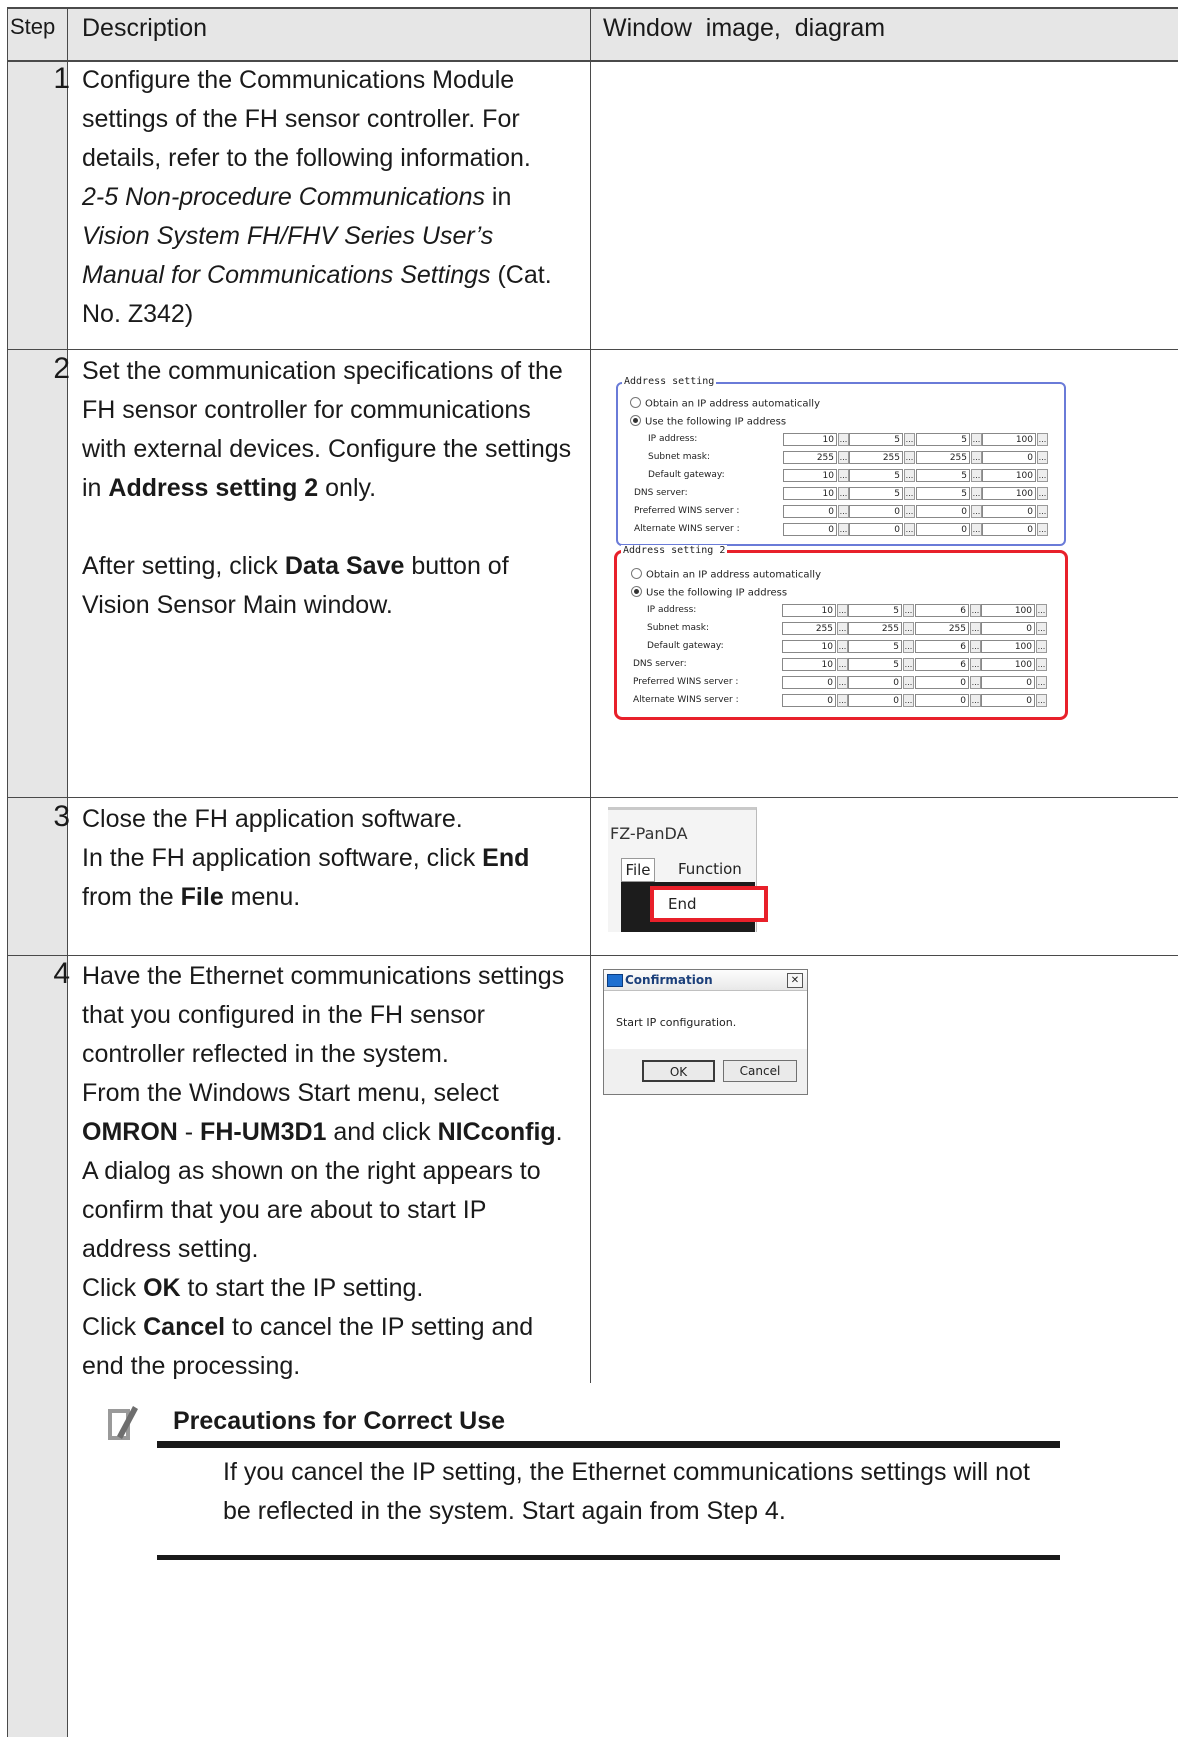 Image resolution: width=1183 pixels, height=1737 pixels. I want to click on use-following-radio-2: Use the following IP address, so click(709, 592).